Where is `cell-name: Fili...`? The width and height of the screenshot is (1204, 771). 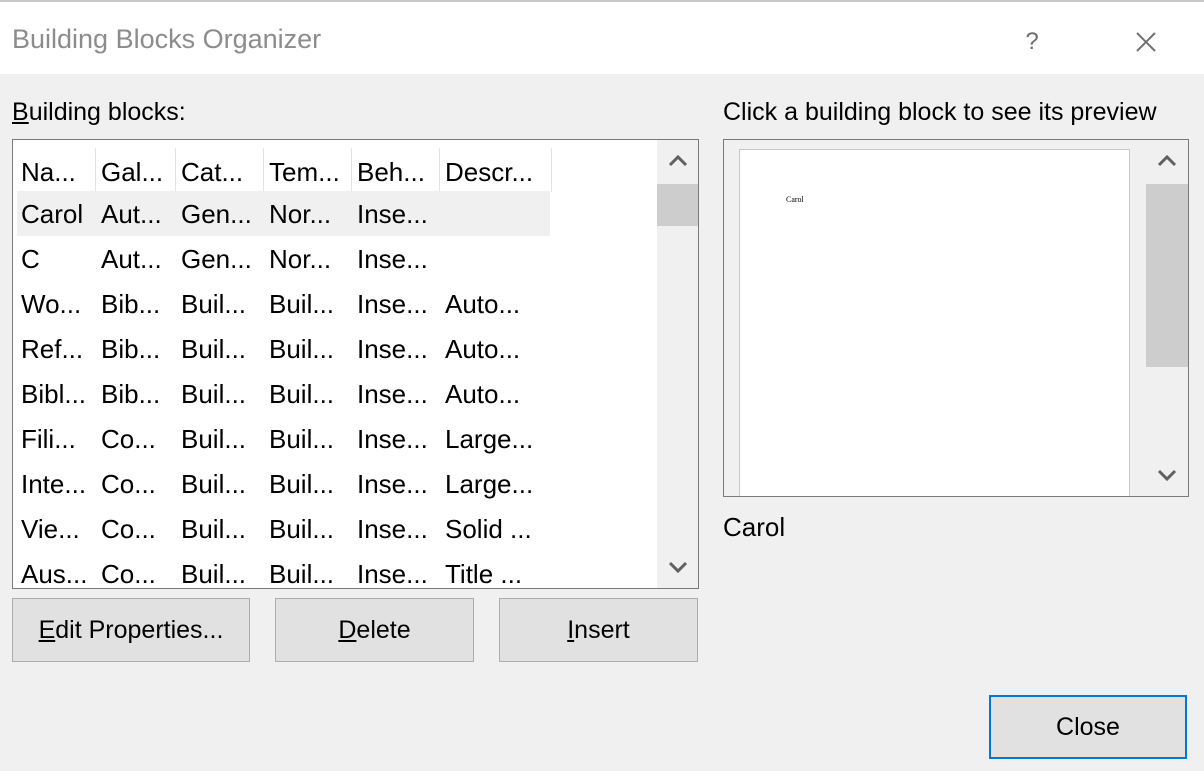 cell-name: Fili... is located at coordinates (48, 439).